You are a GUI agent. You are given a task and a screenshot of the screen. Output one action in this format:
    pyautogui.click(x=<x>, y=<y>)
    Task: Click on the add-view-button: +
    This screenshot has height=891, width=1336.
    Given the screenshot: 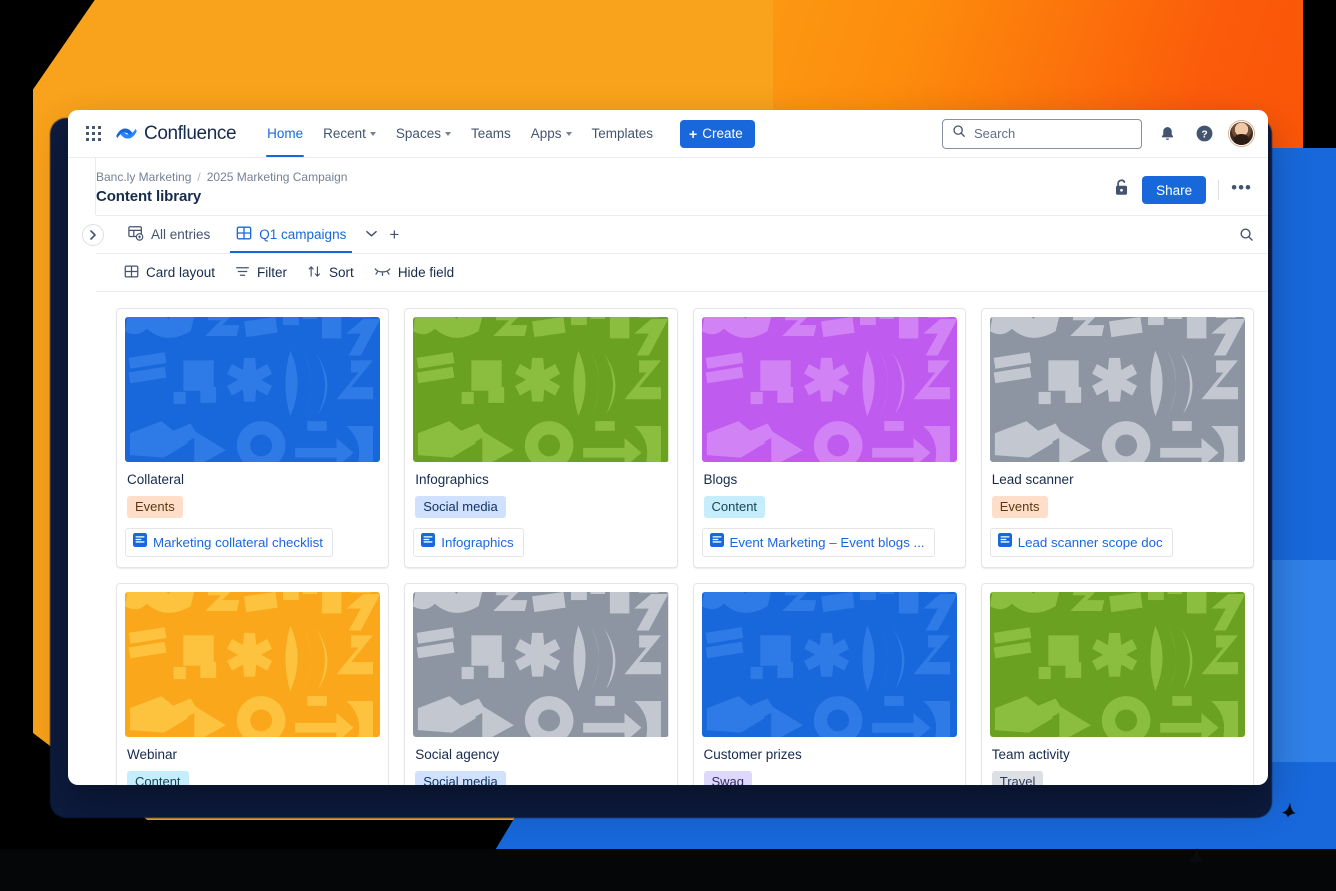 What is the action you would take?
    pyautogui.click(x=394, y=234)
    